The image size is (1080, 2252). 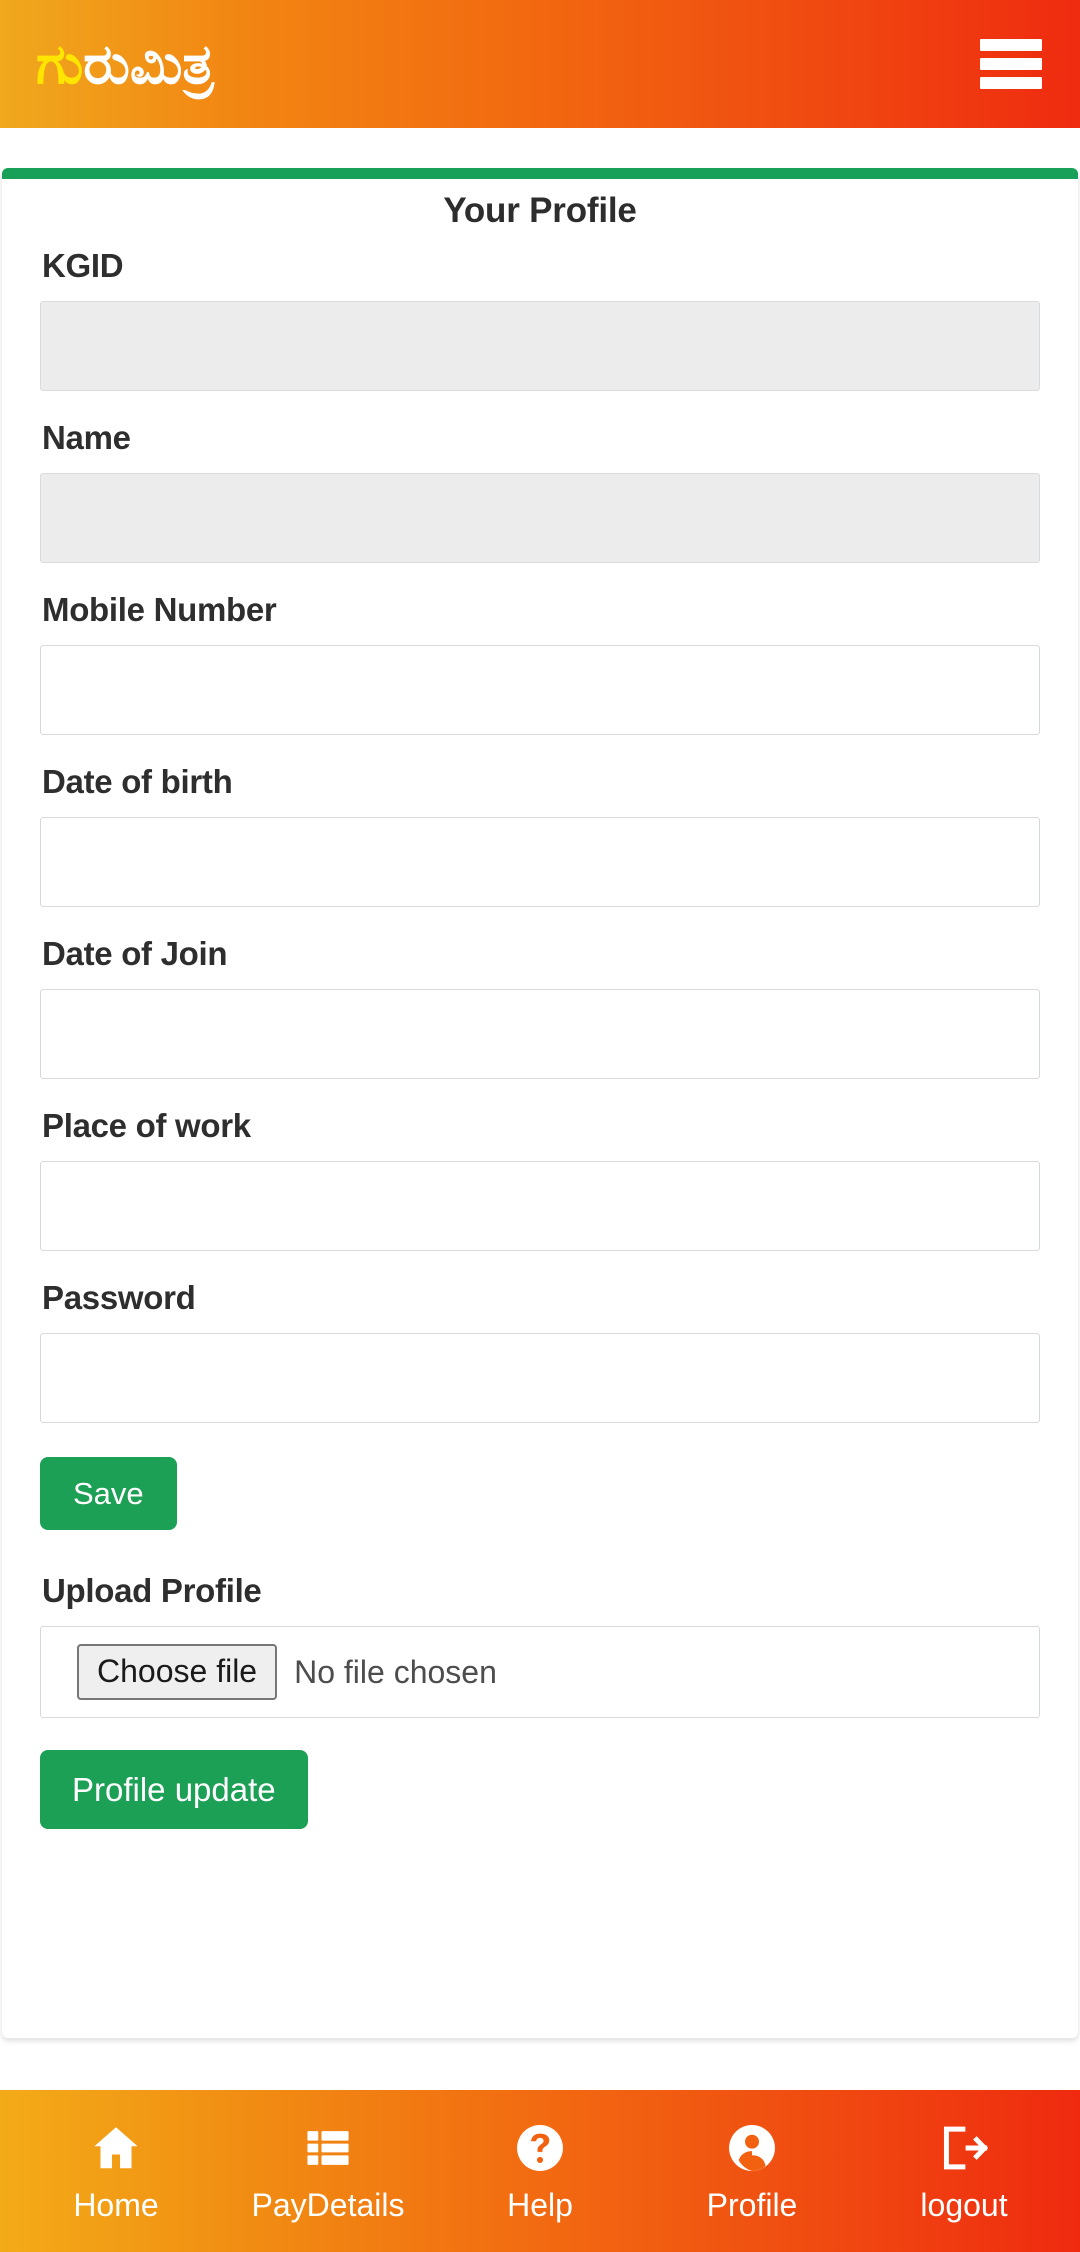 What do you see at coordinates (83, 265) in the screenshot?
I see `field-label-kgid: KGID` at bounding box center [83, 265].